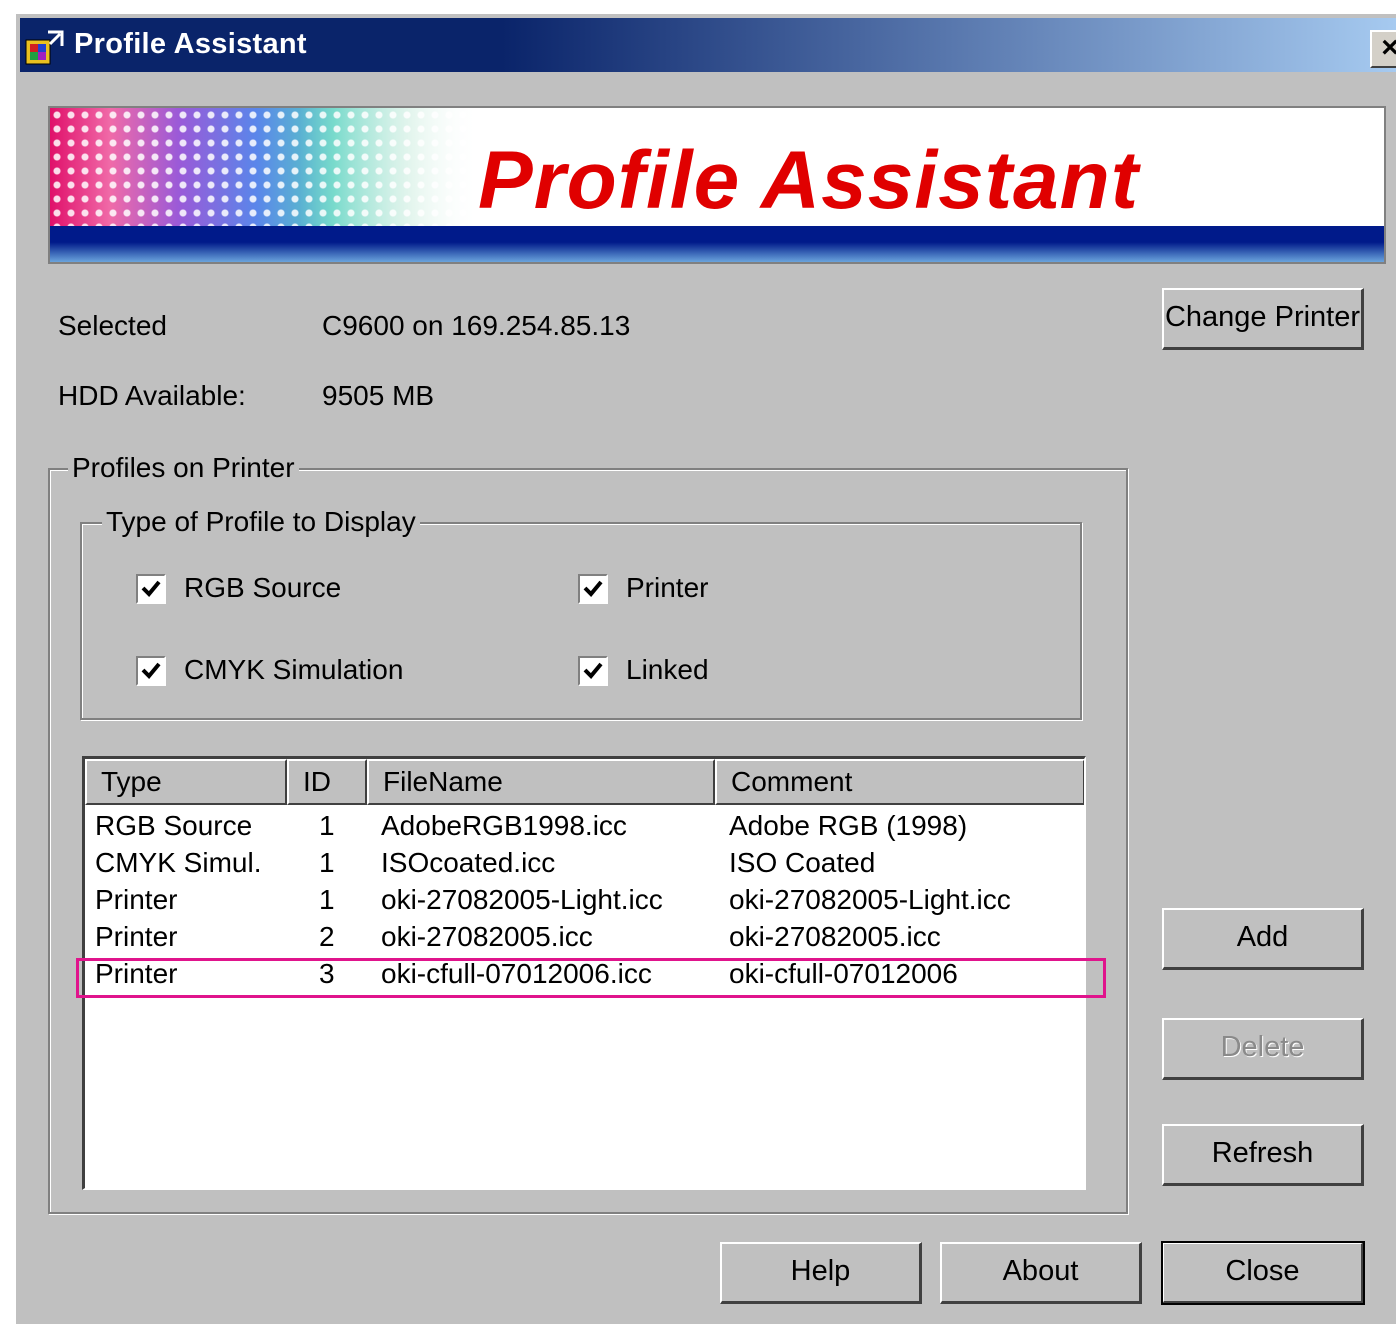  What do you see at coordinates (591, 978) in the screenshot?
I see `row-highlight-box` at bounding box center [591, 978].